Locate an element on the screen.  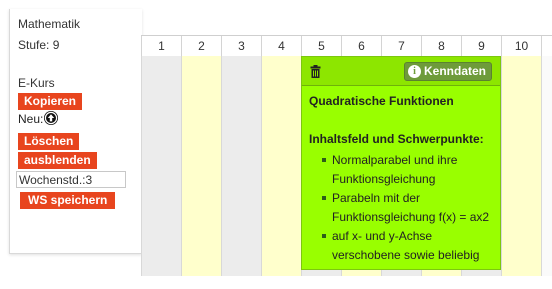
list-item: Normalparabel und ihre Funktionsgleichung is located at coordinates (409, 170).